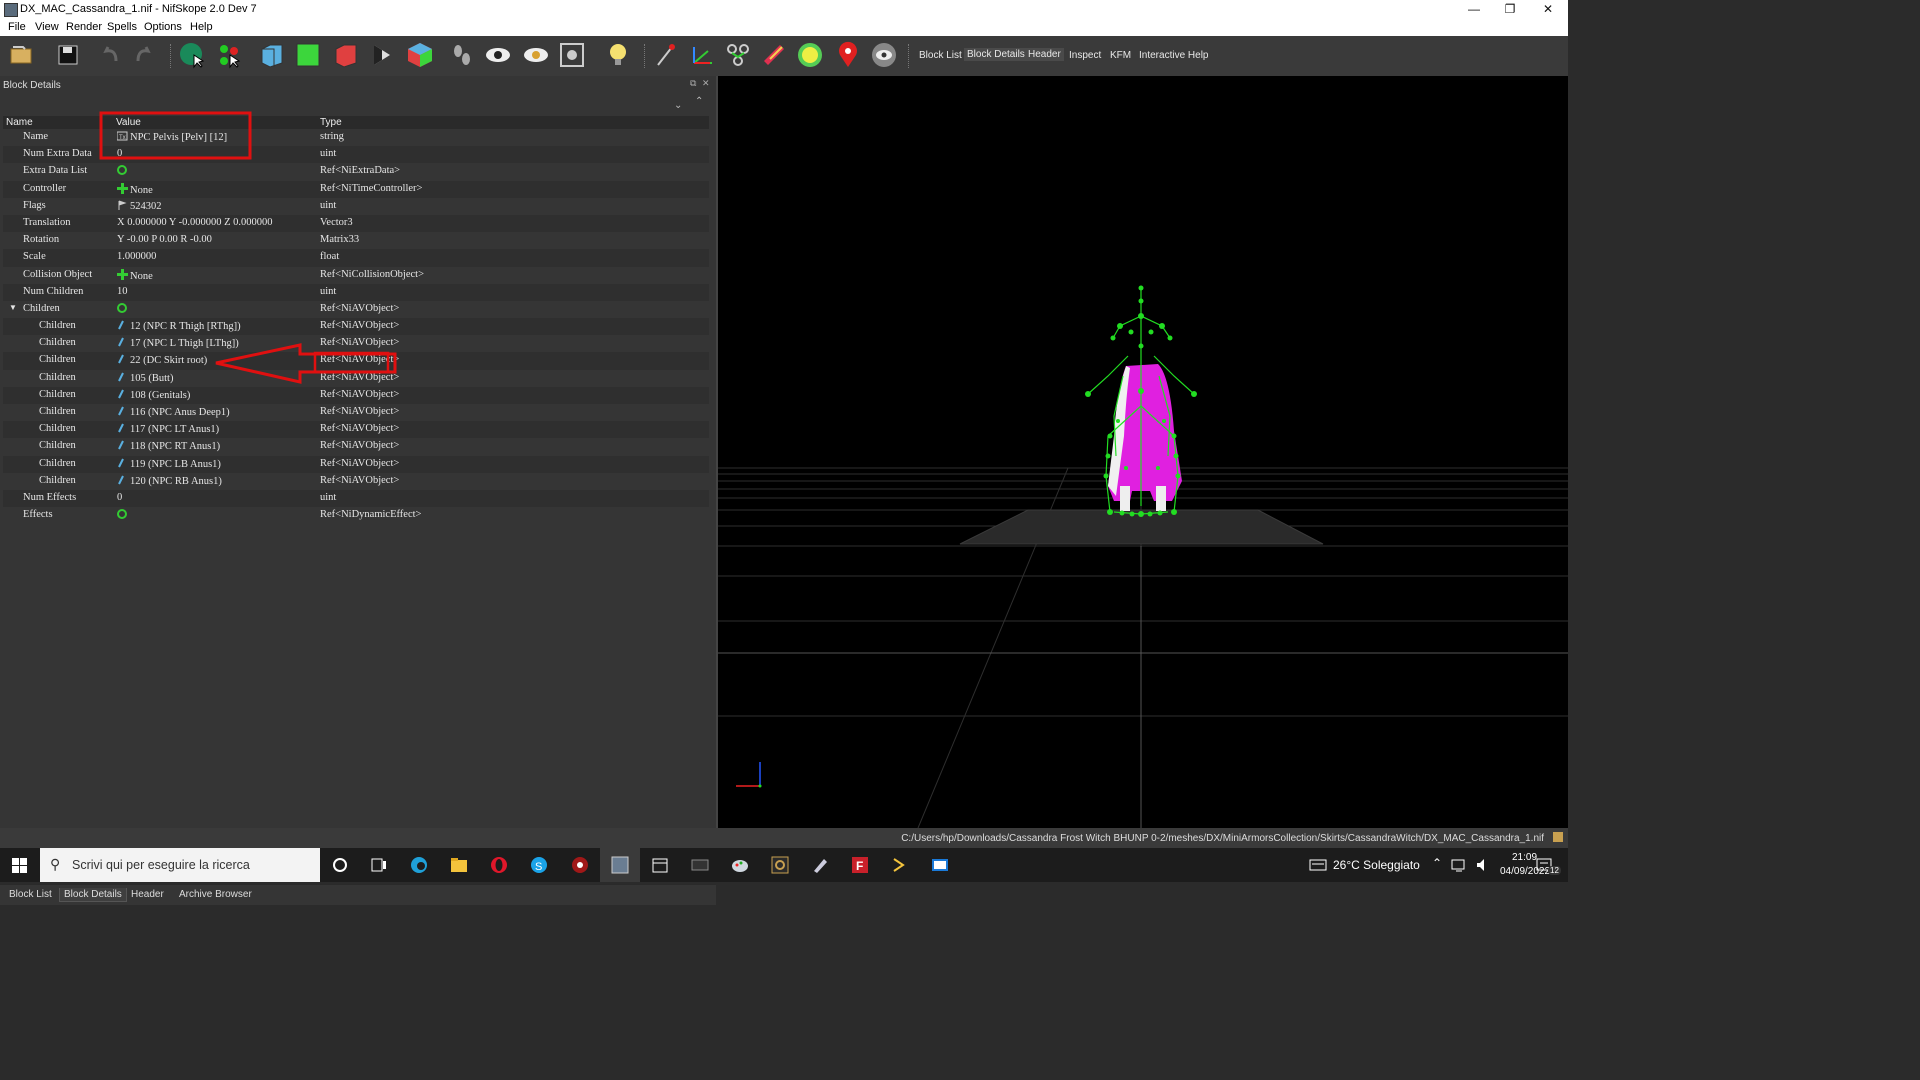  Describe the element at coordinates (738, 55) in the screenshot. I see `show-bones-icon` at that location.